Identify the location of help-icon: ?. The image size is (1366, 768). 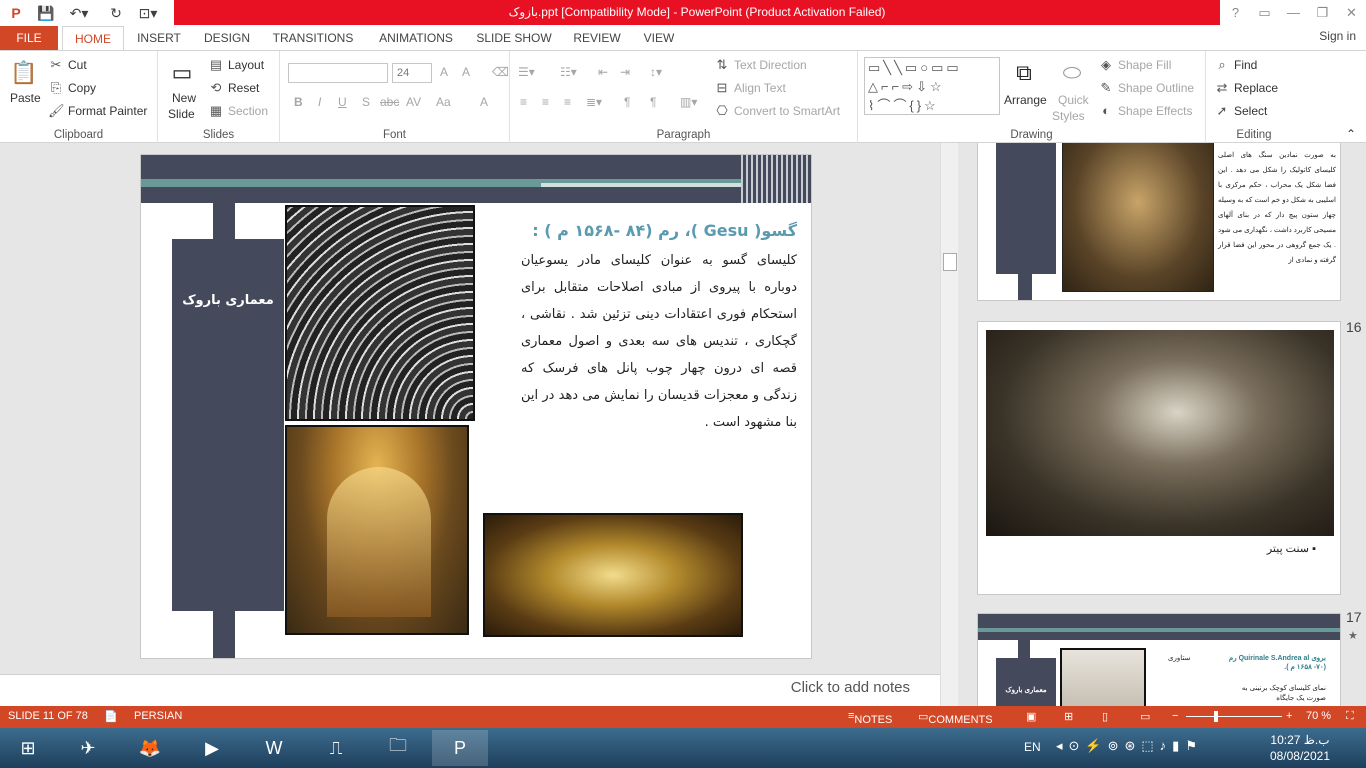
(1235, 12).